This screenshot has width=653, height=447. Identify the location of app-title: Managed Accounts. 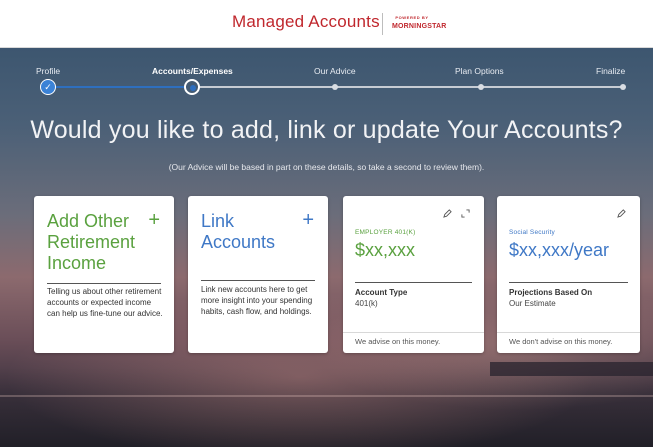
(306, 21).